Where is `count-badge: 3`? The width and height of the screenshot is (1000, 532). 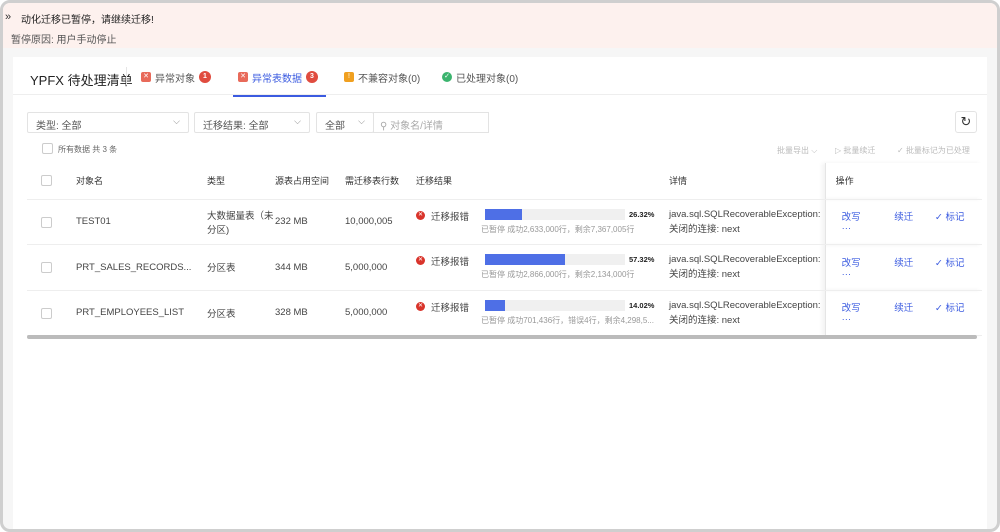 count-badge: 3 is located at coordinates (312, 77).